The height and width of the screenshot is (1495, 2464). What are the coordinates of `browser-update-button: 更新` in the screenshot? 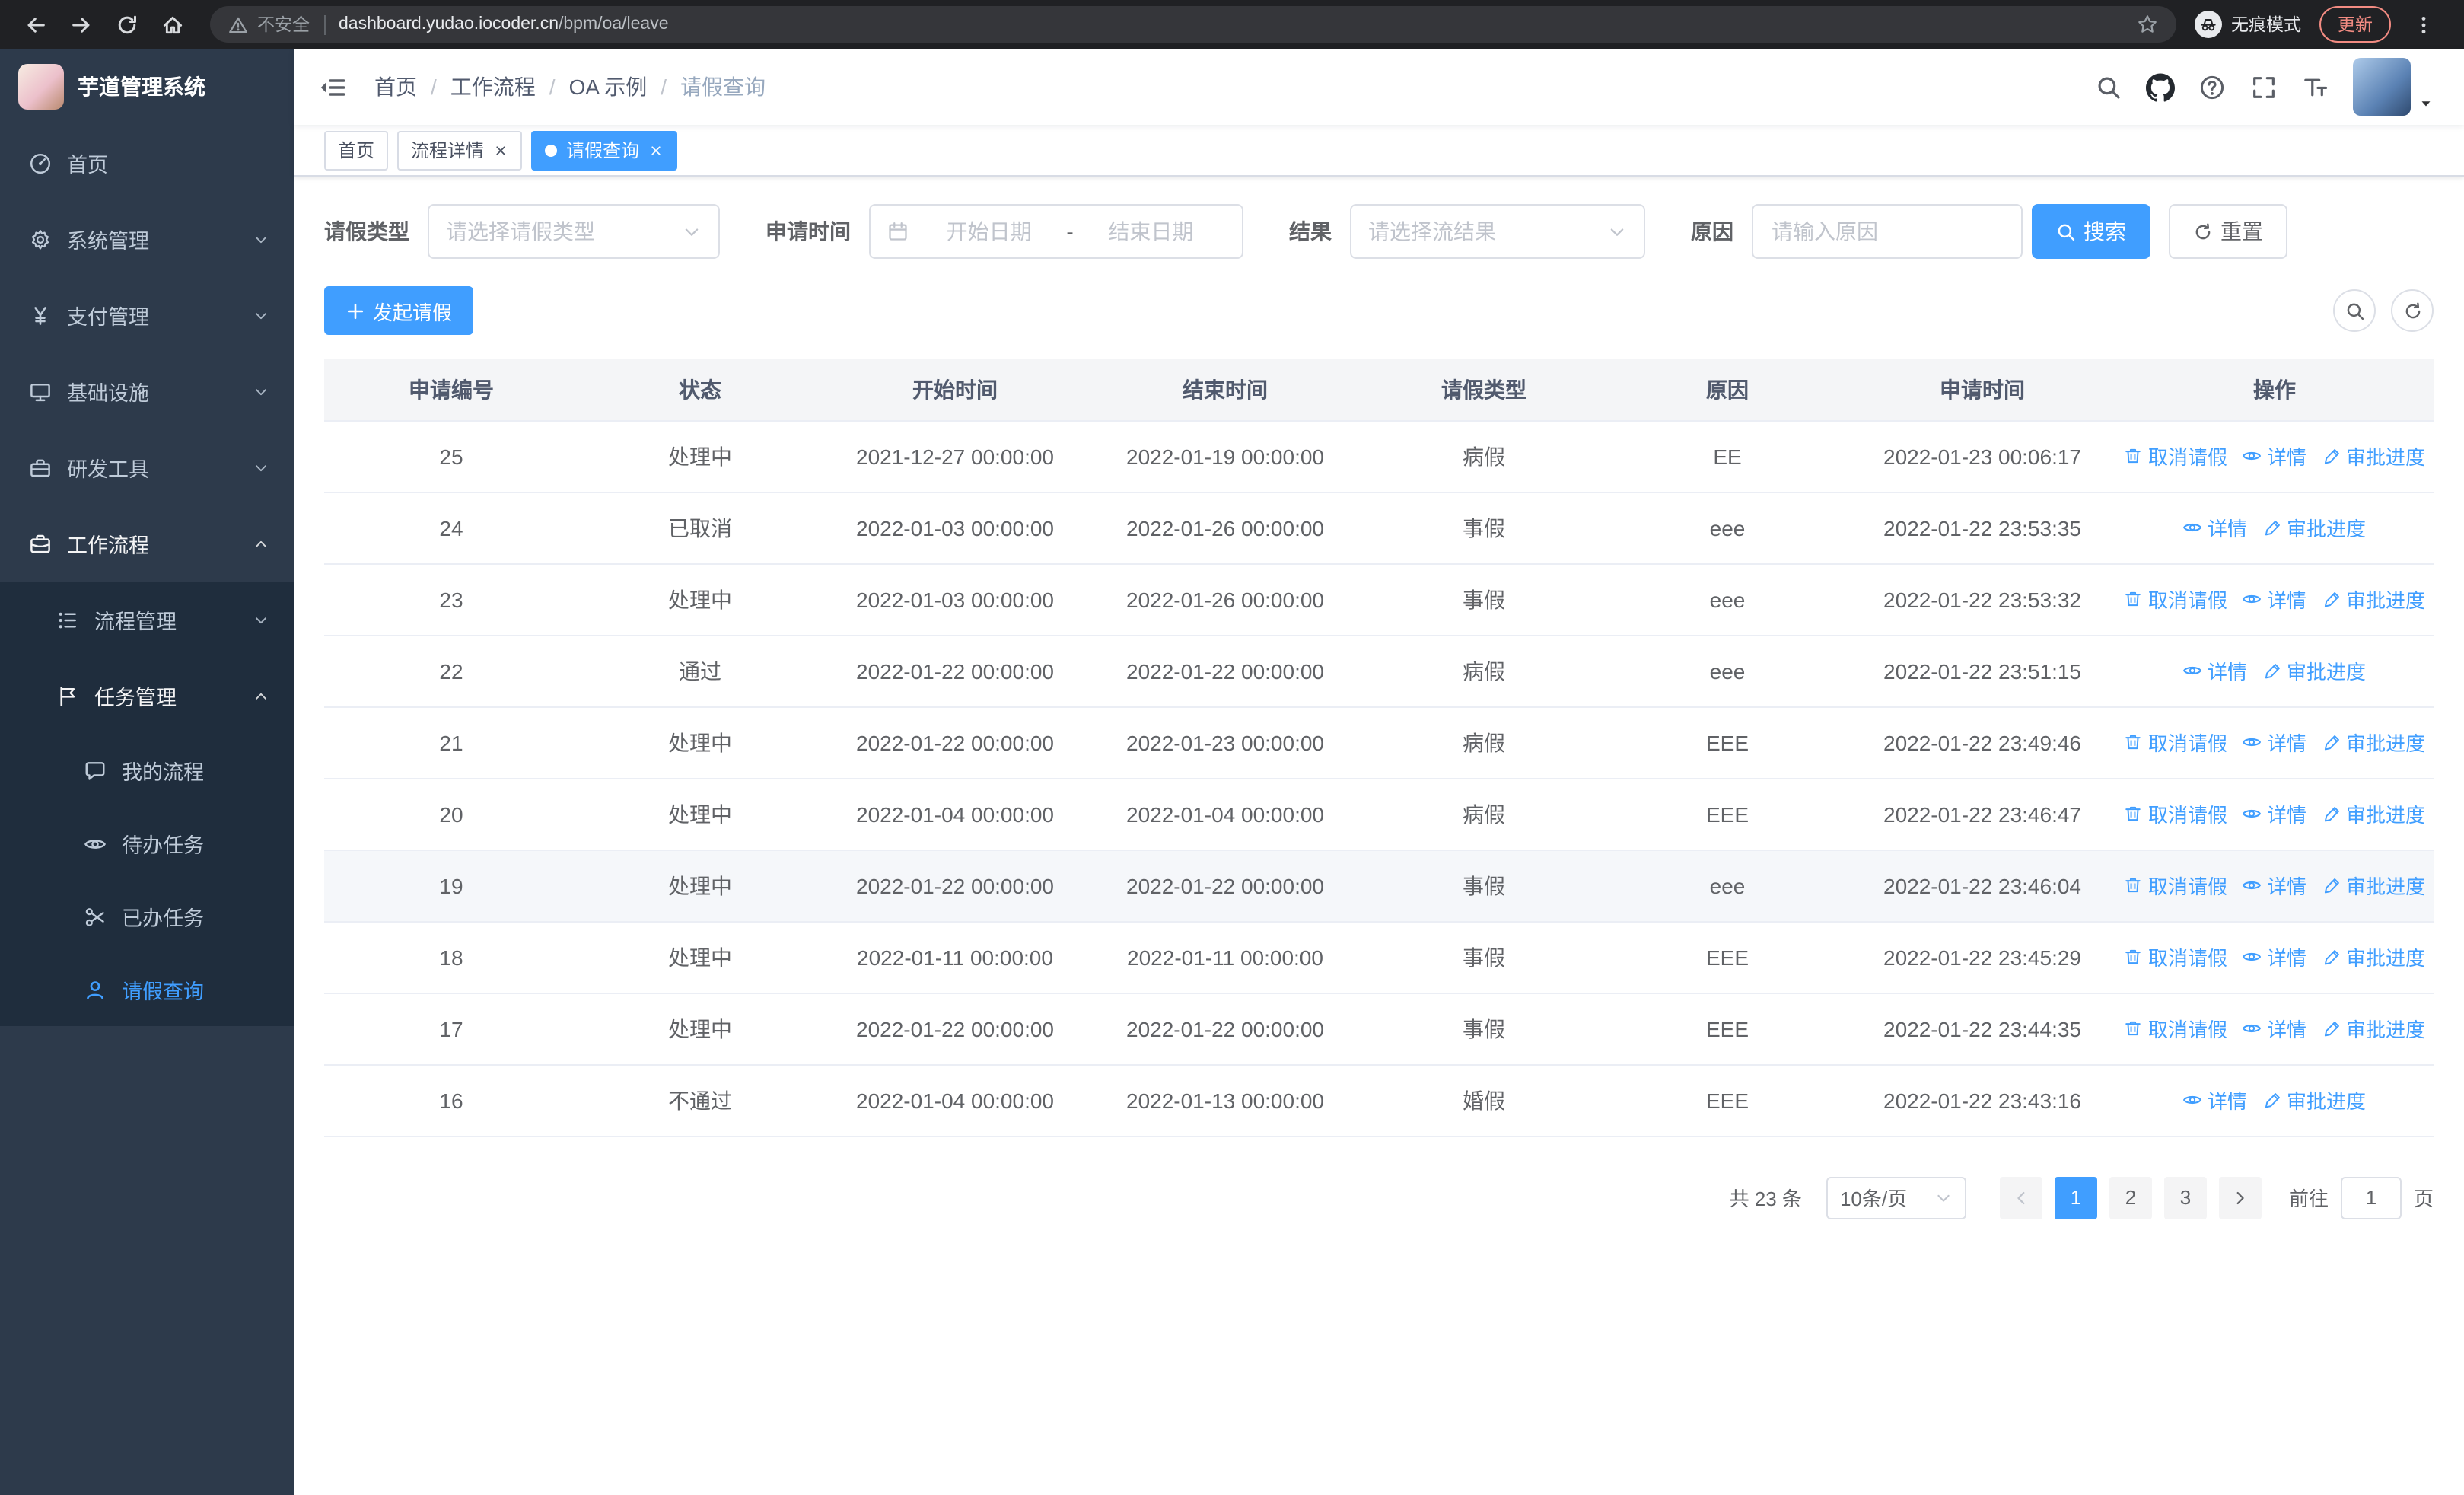 It's located at (2355, 25).